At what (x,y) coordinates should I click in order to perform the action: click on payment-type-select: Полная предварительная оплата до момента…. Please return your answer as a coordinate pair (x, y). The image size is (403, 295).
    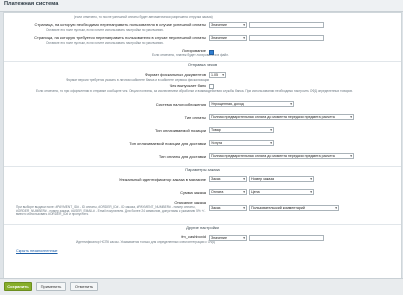
    Looking at the image, I should click on (281, 117).